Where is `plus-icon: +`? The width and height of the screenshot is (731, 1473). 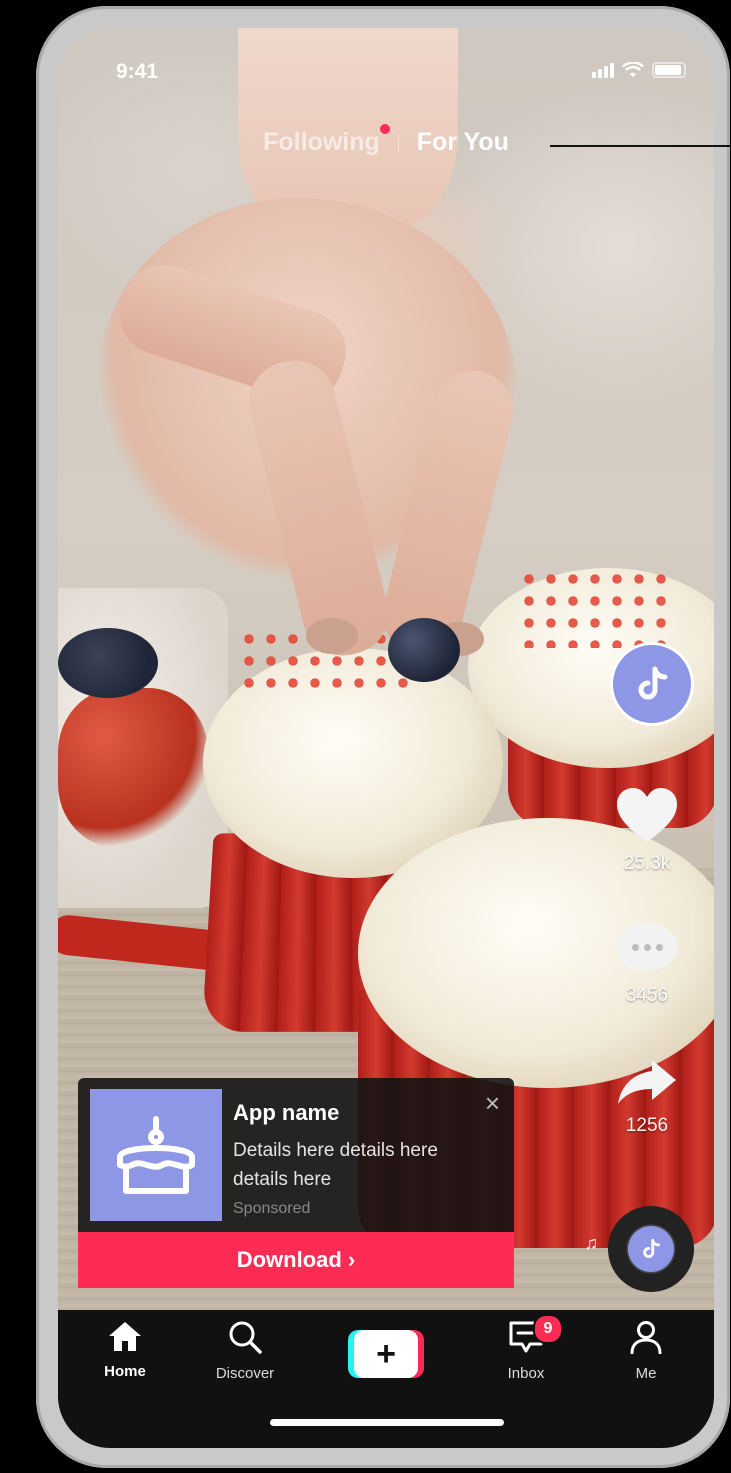
plus-icon: + is located at coordinates (386, 1354).